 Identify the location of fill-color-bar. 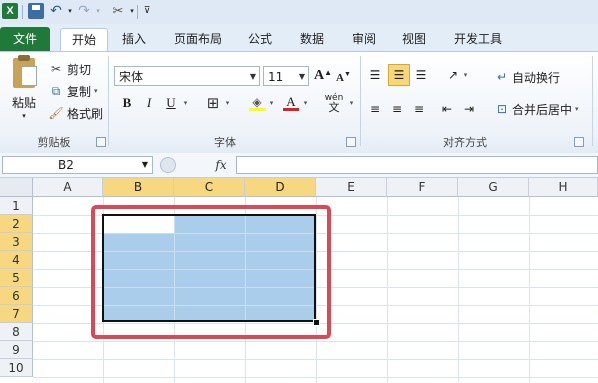
(257, 109).